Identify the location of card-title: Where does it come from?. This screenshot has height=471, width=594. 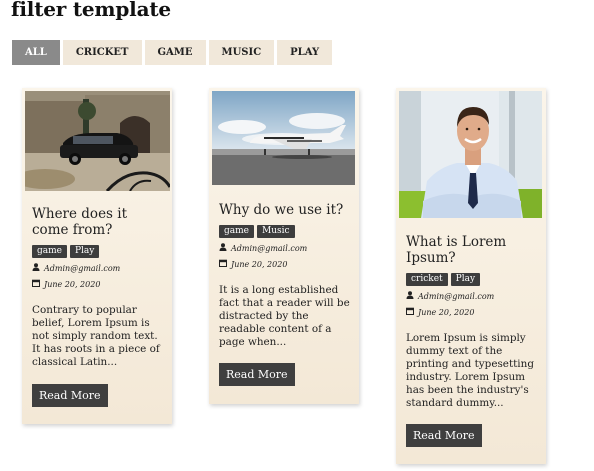
(98, 222).